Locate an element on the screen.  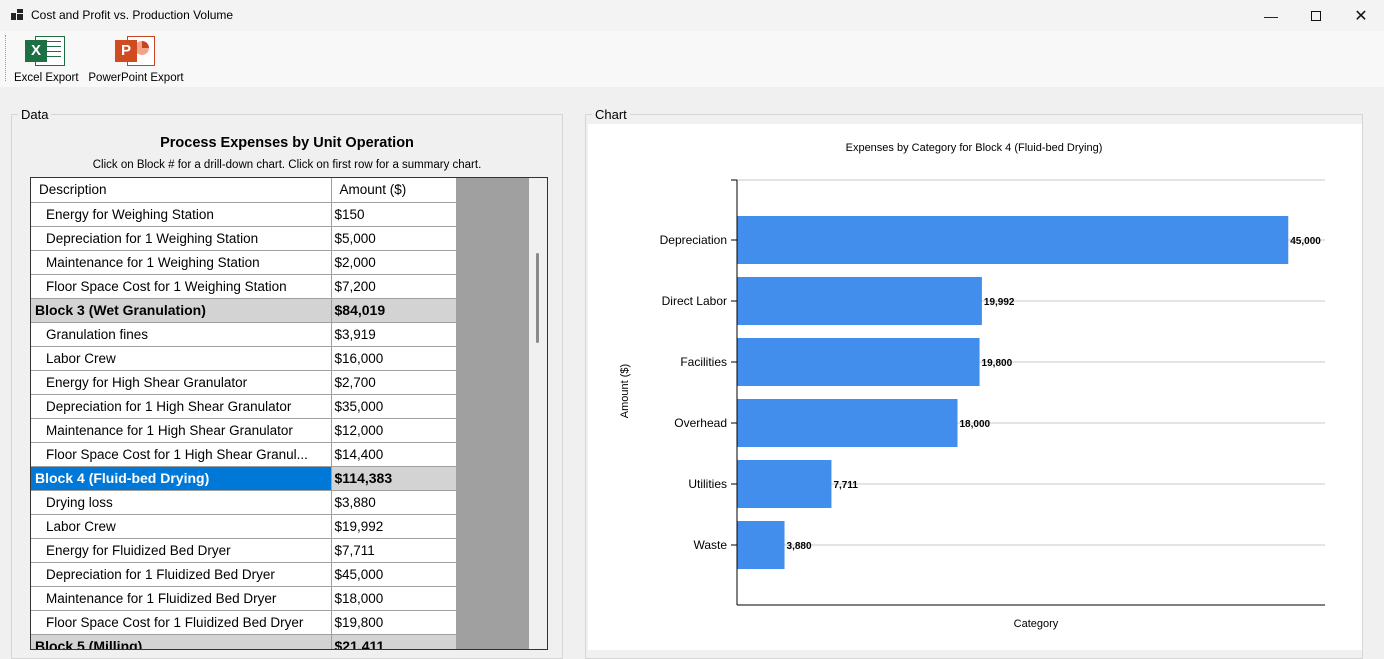
chart-category-label: Waste is located at coordinates (710, 545).